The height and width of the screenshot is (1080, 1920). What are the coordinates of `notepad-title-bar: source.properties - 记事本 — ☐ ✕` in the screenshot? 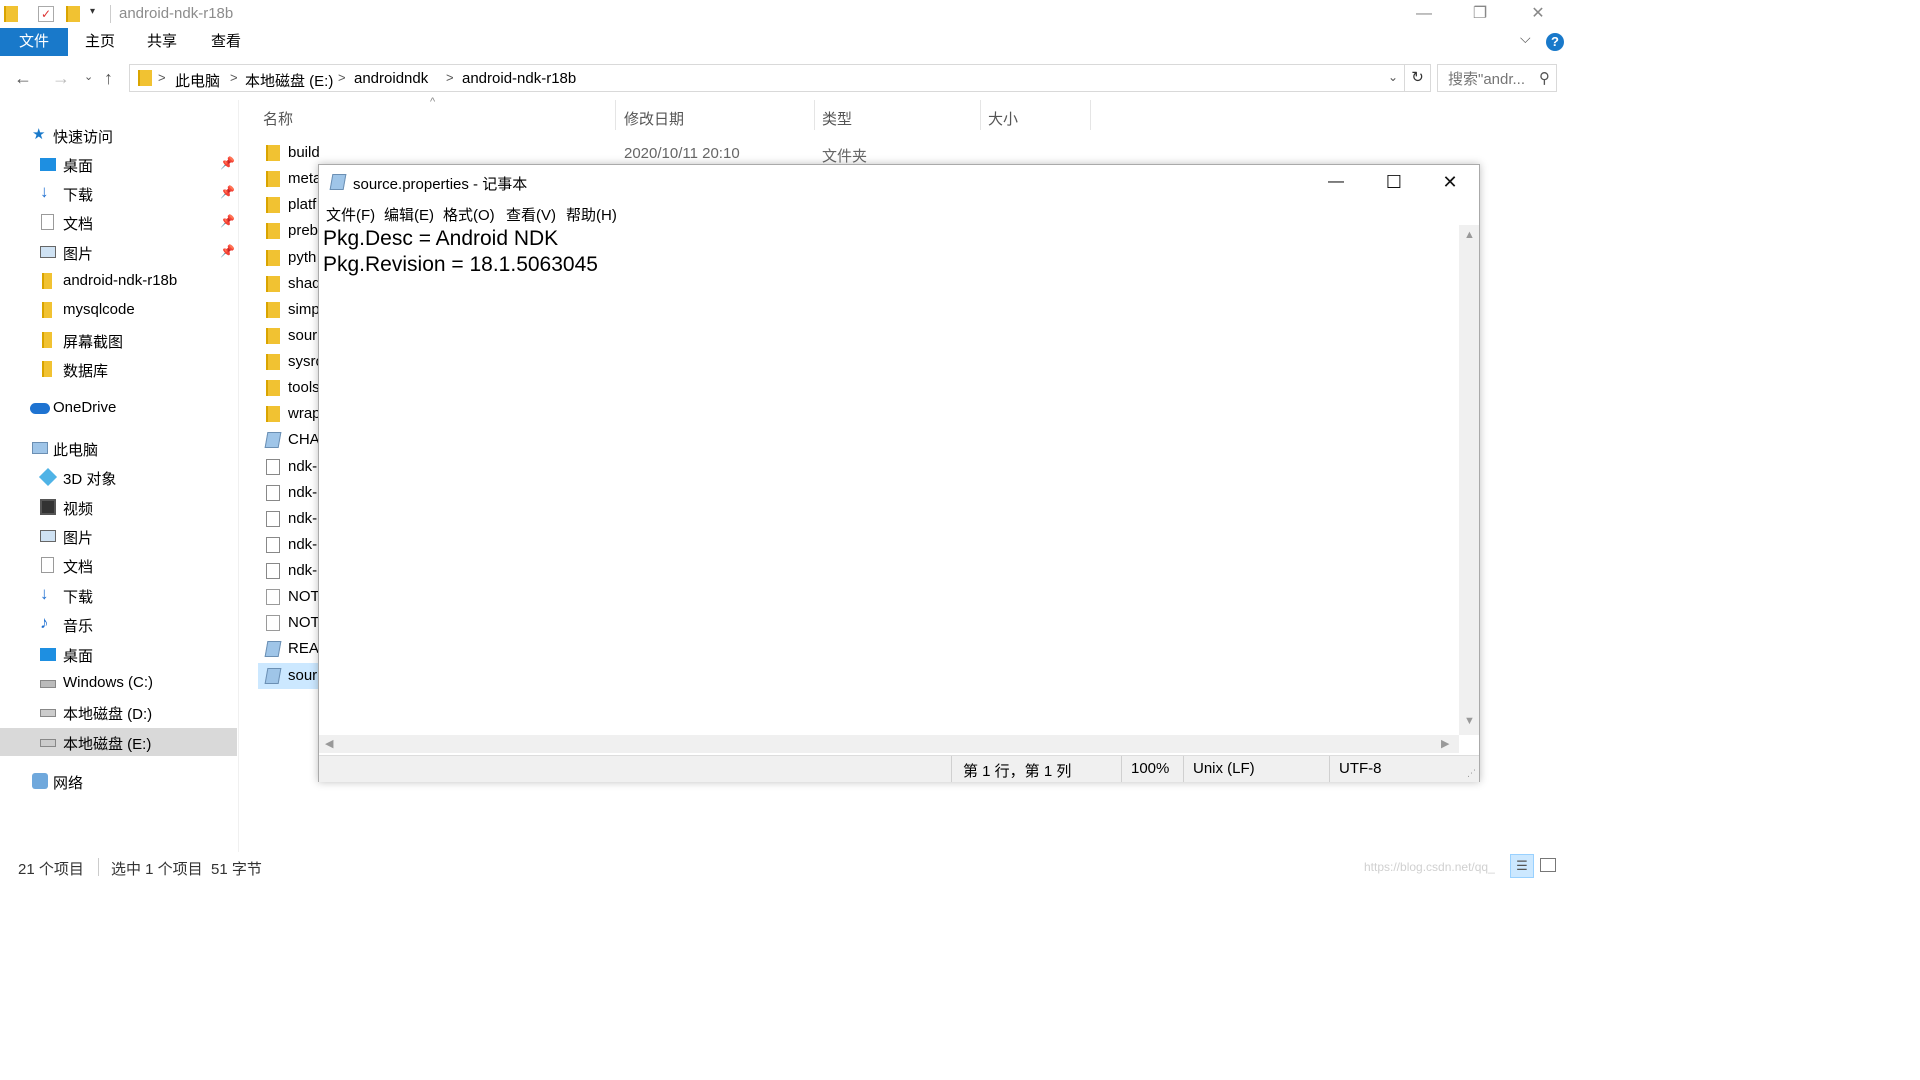 It's located at (899, 182).